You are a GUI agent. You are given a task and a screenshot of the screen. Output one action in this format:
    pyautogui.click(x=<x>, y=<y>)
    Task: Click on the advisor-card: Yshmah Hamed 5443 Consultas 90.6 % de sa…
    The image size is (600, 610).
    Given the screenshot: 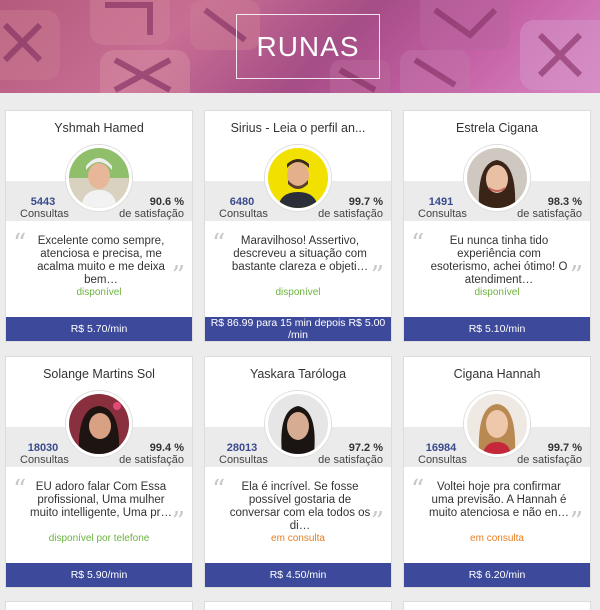 What is the action you would take?
    pyautogui.click(x=99, y=226)
    